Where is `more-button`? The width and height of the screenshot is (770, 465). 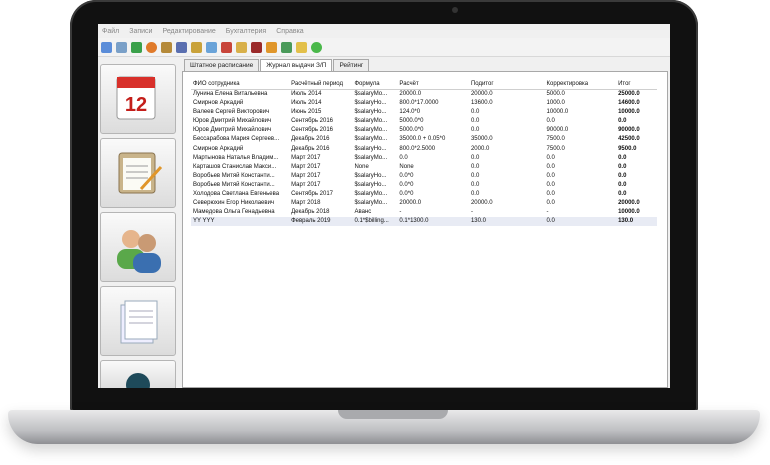 more-button is located at coordinates (138, 374).